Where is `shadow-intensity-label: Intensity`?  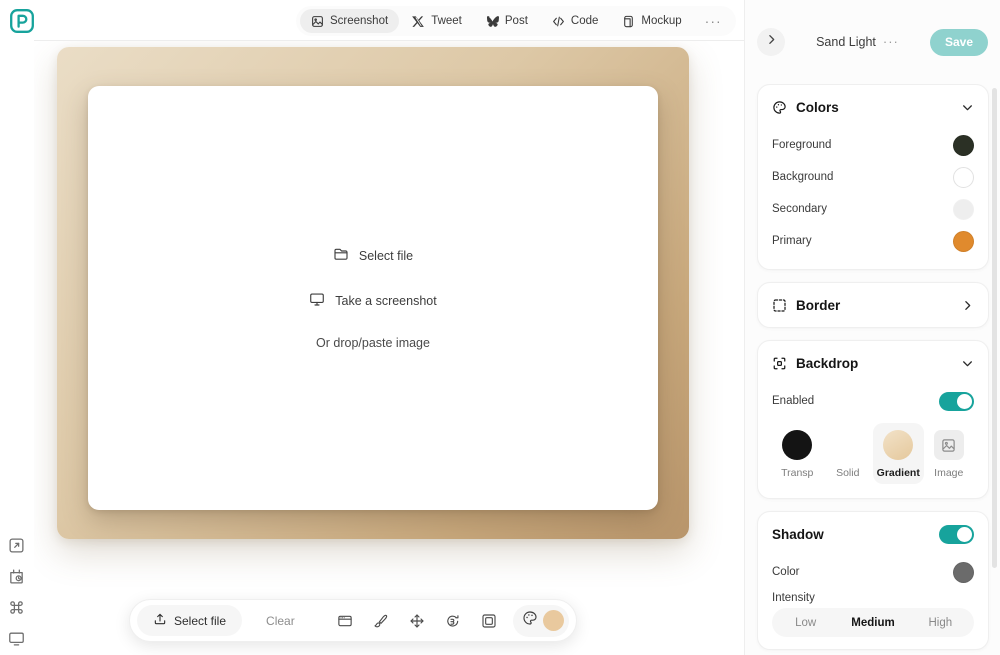
shadow-intensity-label: Intensity is located at coordinates (793, 598).